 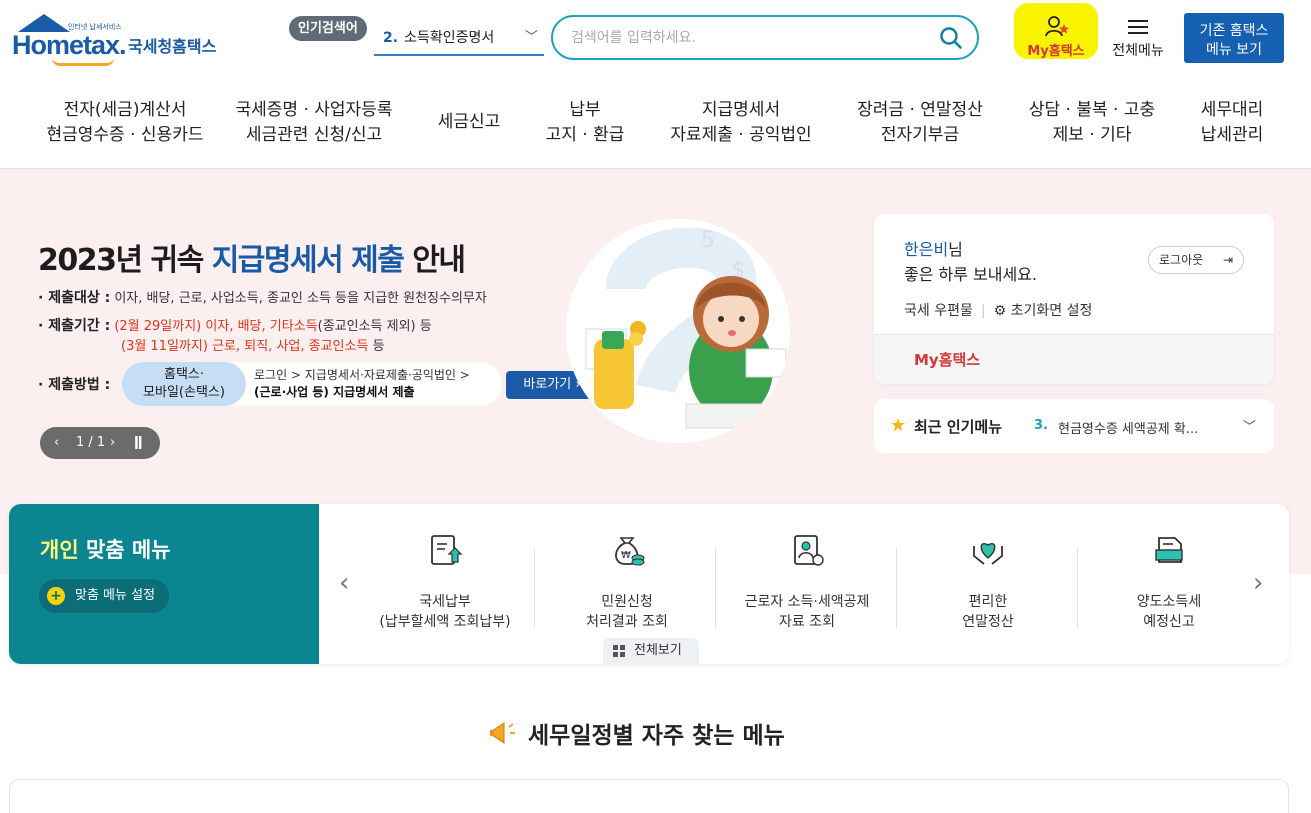 I want to click on gnb-item-tax-agent: 세무대리 납세관리, so click(x=1232, y=123).